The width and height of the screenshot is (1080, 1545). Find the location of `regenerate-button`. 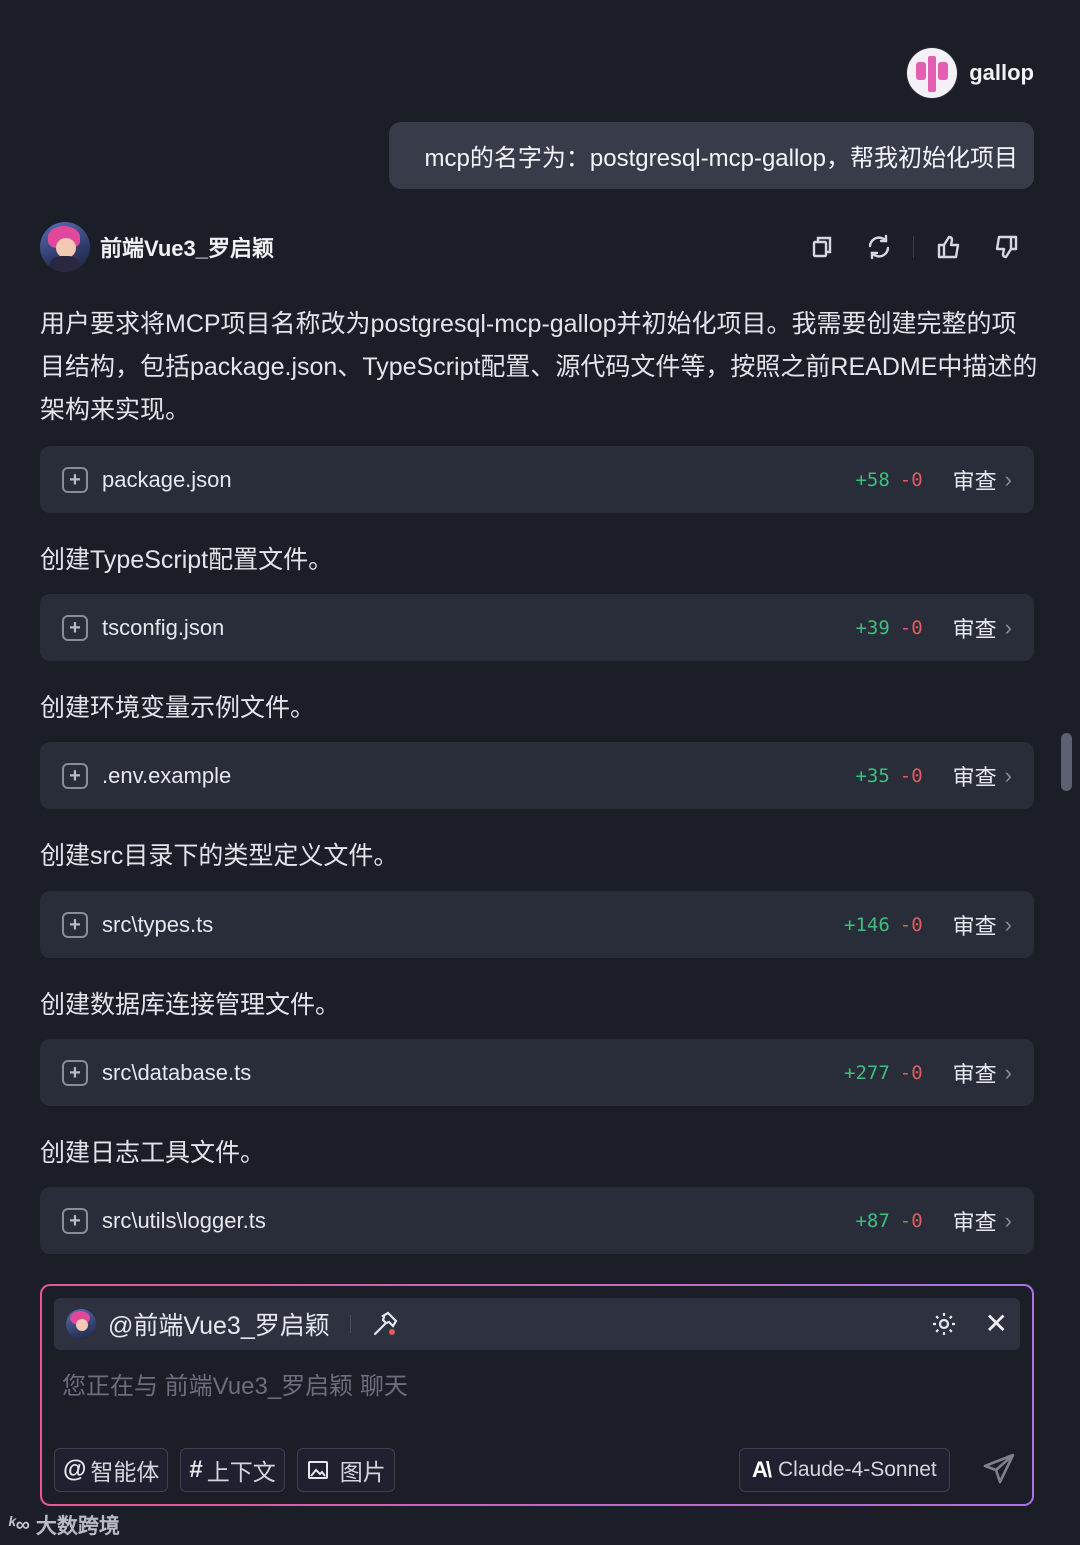

regenerate-button is located at coordinates (878, 247).